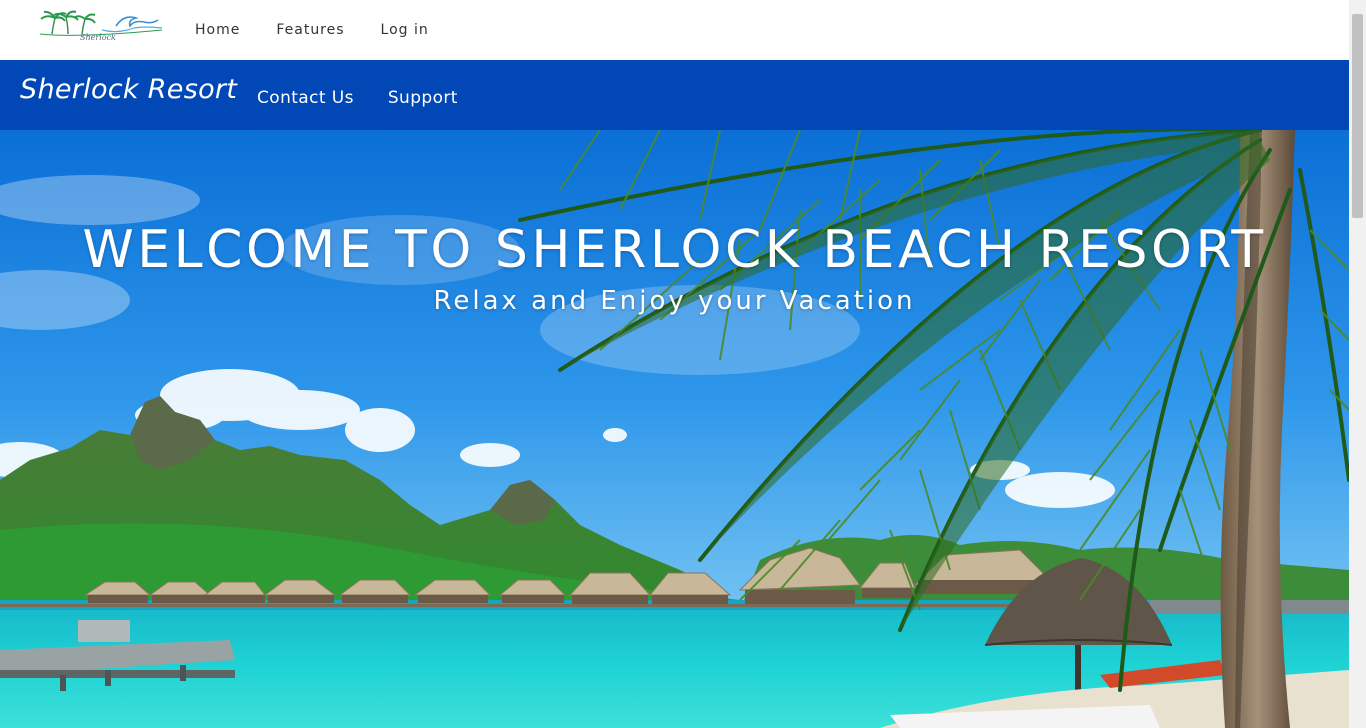 This screenshot has width=1366, height=728. What do you see at coordinates (305, 98) in the screenshot?
I see `nav-contact-us-link: Contact Us` at bounding box center [305, 98].